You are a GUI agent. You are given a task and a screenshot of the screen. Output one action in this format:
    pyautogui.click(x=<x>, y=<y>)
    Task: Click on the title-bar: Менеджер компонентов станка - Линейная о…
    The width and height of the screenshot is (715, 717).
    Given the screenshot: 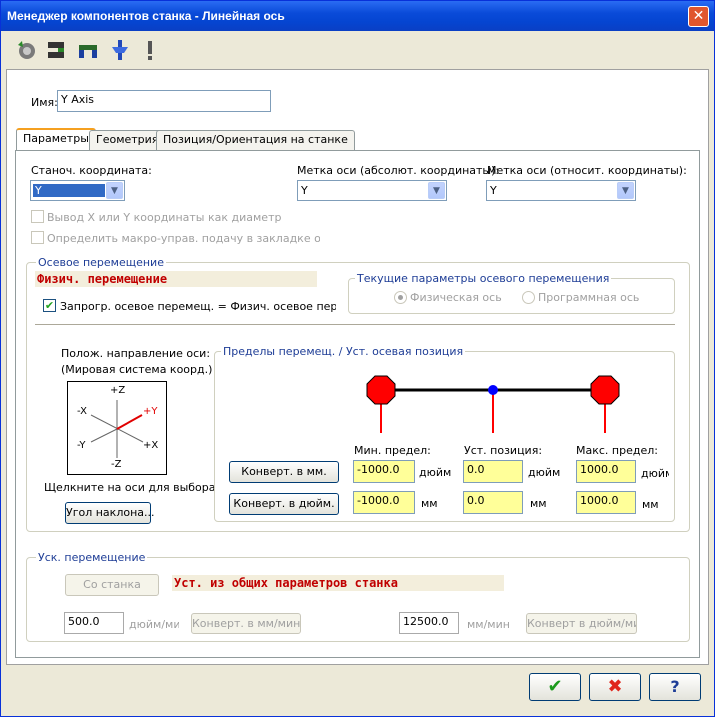 What is the action you would take?
    pyautogui.click(x=357, y=16)
    